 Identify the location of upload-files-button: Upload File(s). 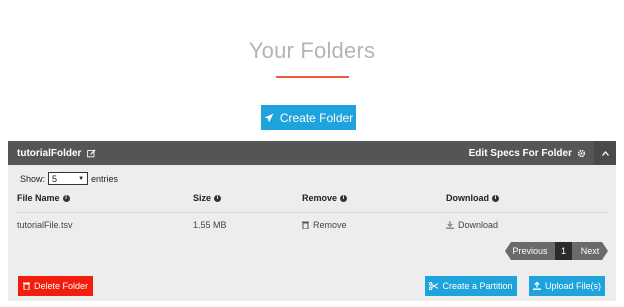
(567, 286).